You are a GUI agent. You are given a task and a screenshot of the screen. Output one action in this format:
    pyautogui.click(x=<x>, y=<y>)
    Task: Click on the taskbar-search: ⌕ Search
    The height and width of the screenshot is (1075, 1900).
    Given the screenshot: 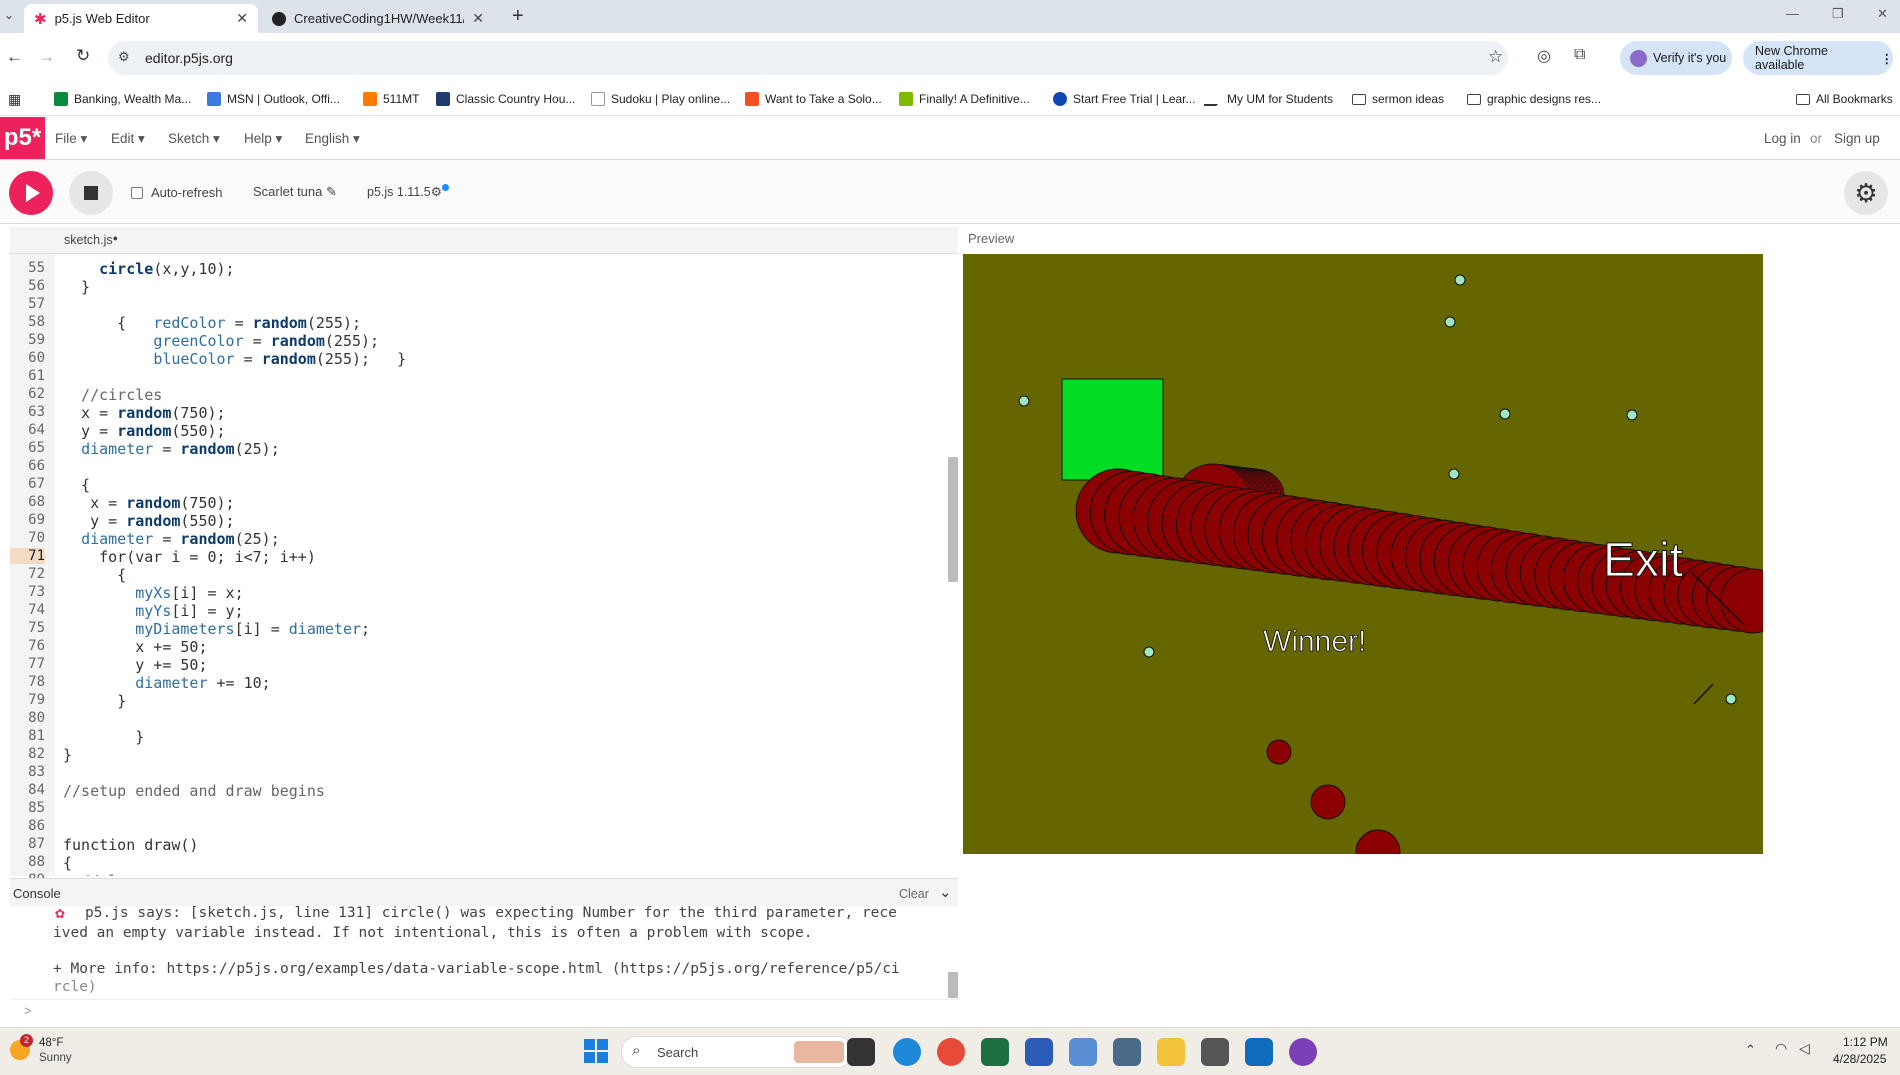 What is the action you would take?
    pyautogui.click(x=737, y=1052)
    